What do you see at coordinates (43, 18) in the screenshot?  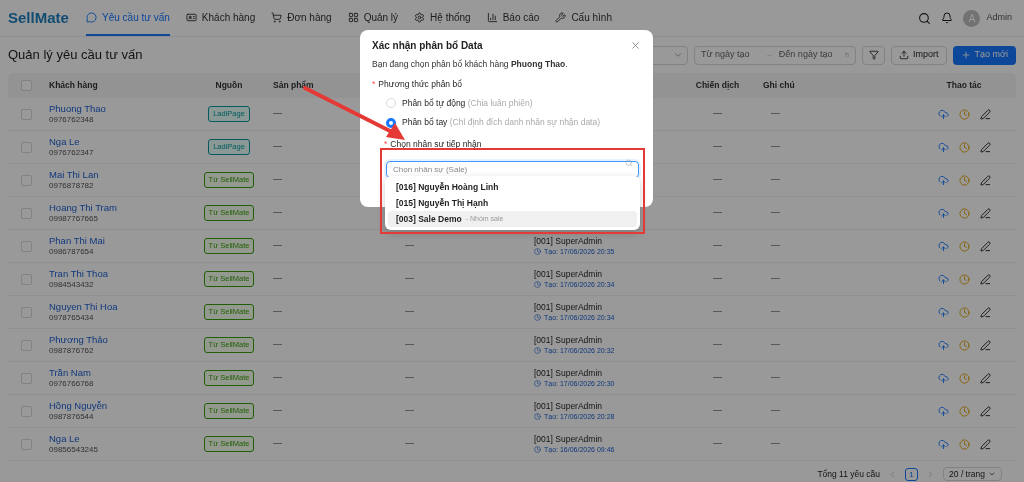 I see `logo: SellMate` at bounding box center [43, 18].